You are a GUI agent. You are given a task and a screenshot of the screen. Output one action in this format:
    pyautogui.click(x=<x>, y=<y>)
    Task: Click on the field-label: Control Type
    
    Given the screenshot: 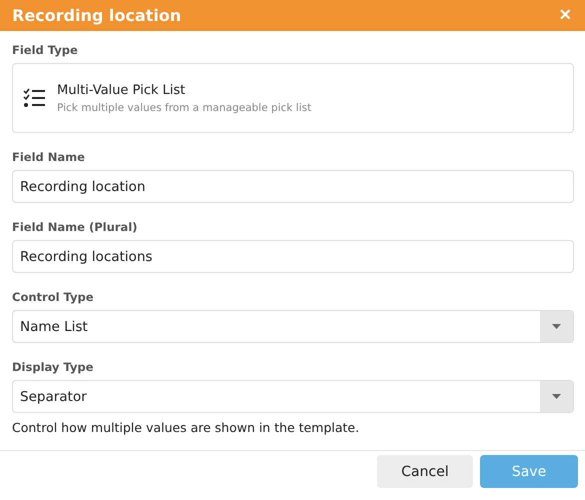 What is the action you would take?
    pyautogui.click(x=53, y=297)
    